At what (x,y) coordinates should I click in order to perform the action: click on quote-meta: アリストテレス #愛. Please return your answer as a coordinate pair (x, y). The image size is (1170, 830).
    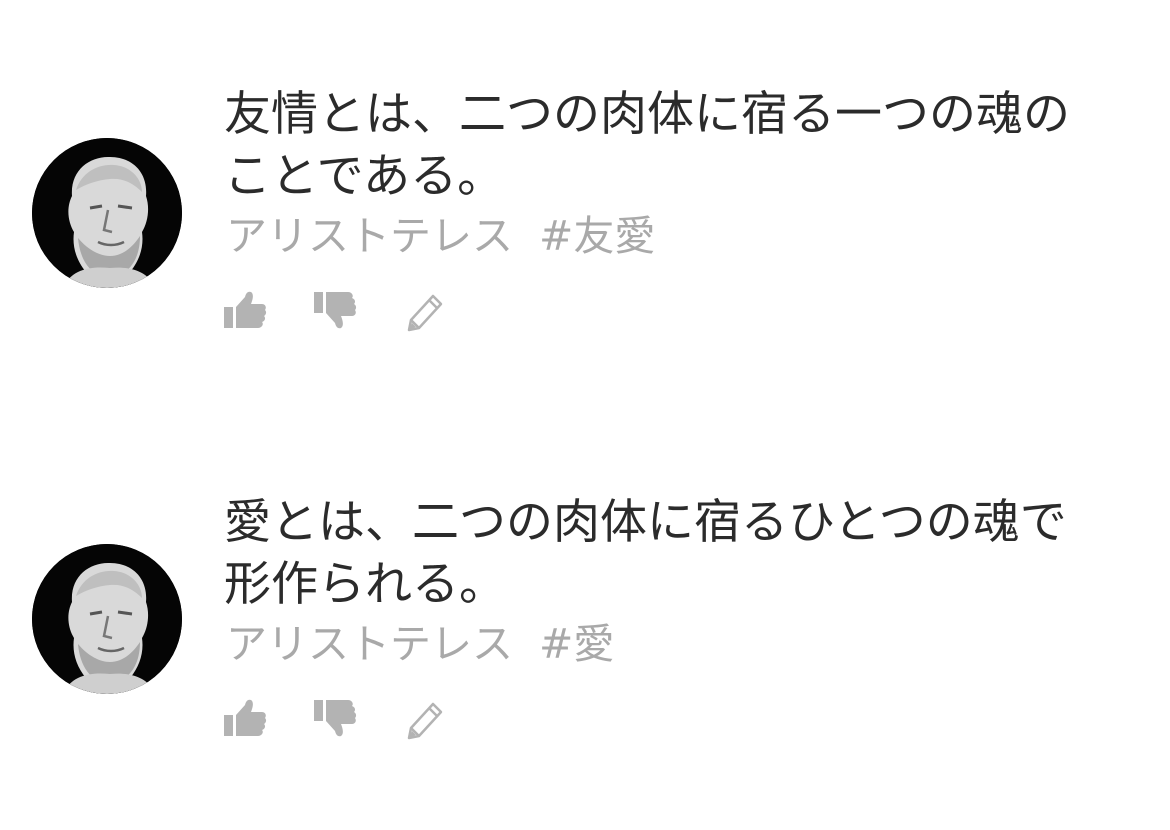
    Looking at the image, I should click on (420, 644).